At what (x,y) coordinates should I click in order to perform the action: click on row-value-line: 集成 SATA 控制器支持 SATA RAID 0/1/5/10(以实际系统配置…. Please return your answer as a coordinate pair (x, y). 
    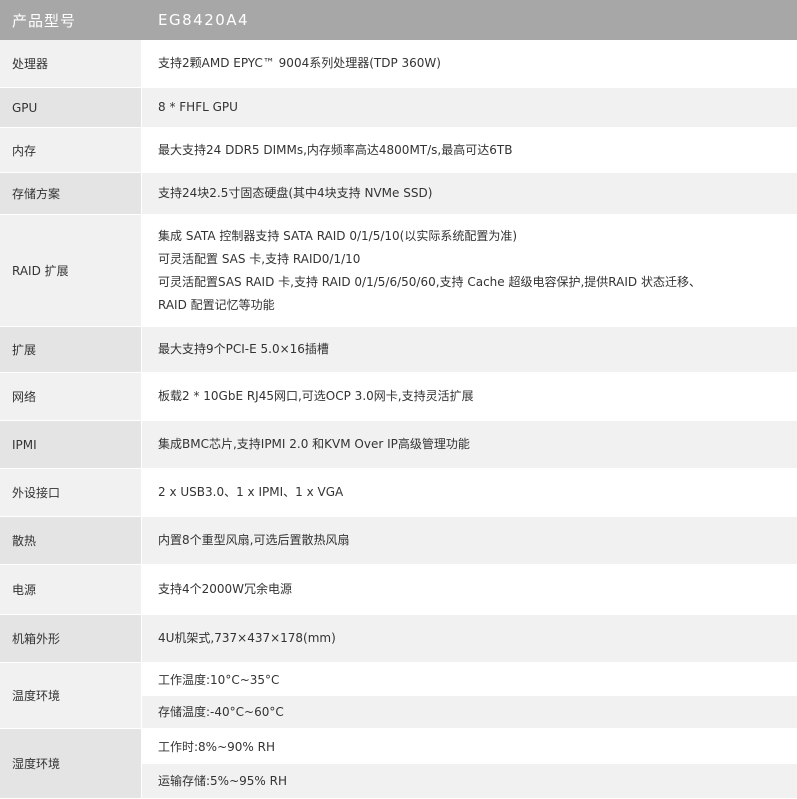
    Looking at the image, I should click on (338, 235).